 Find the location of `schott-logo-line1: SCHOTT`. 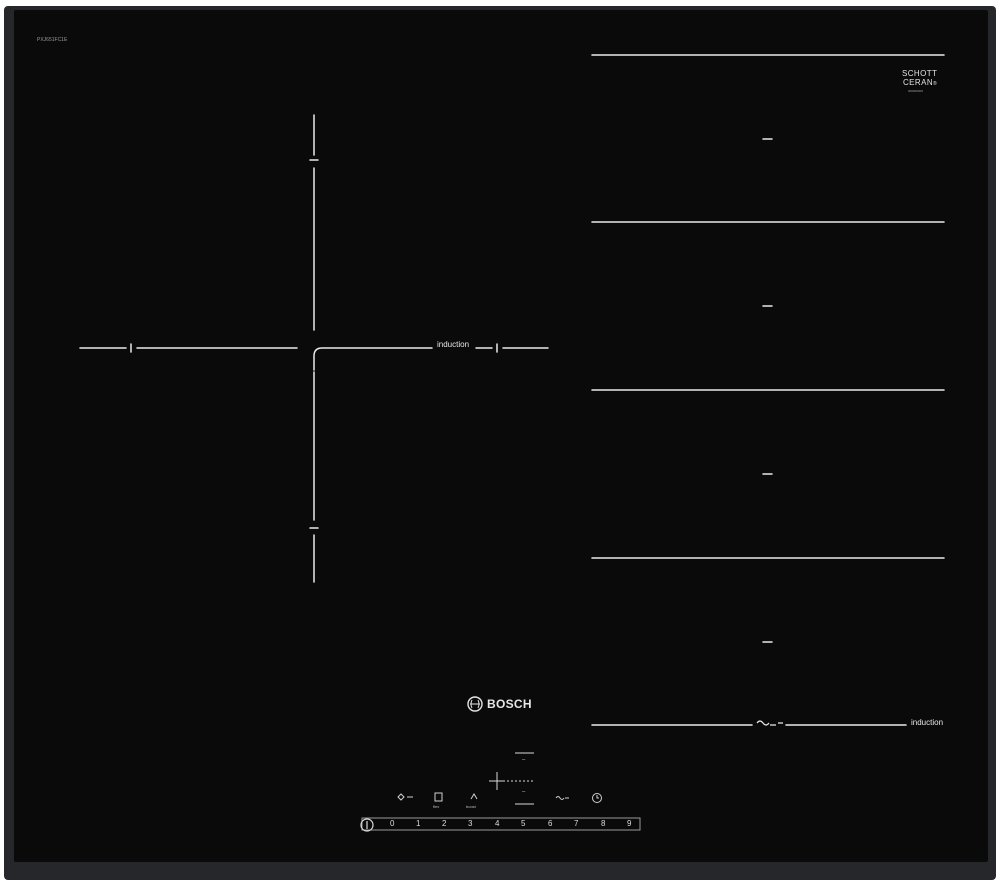

schott-logo-line1: SCHOTT is located at coordinates (920, 73).